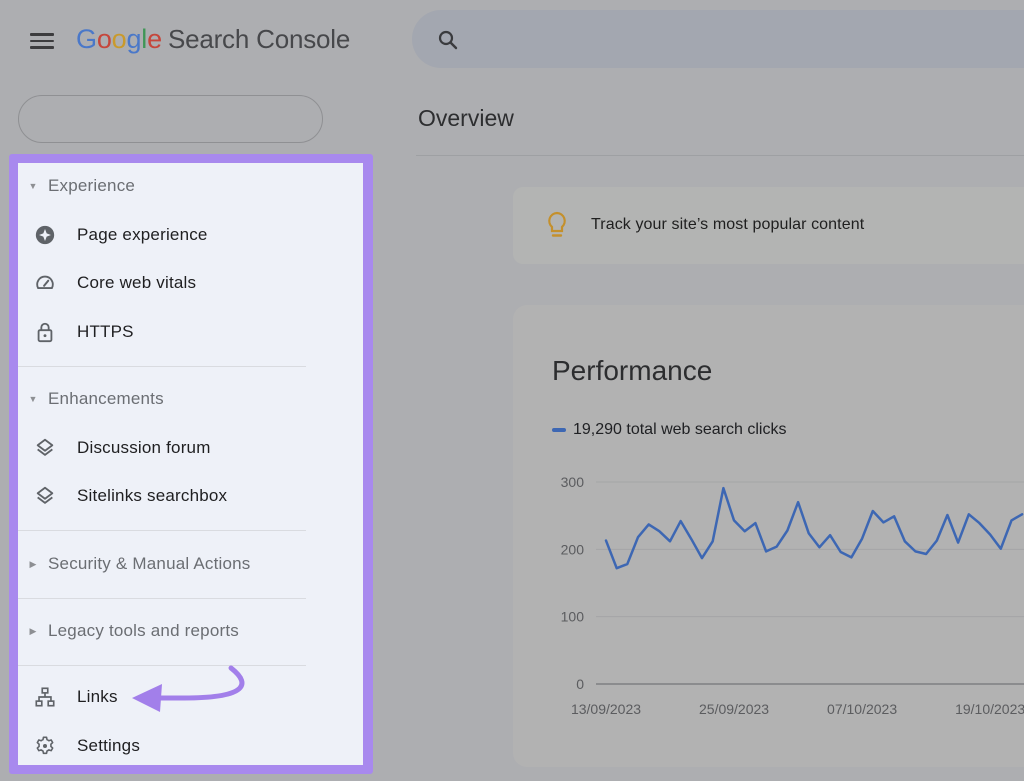 The width and height of the screenshot is (1024, 781). What do you see at coordinates (170, 119) in the screenshot?
I see `property-selector` at bounding box center [170, 119].